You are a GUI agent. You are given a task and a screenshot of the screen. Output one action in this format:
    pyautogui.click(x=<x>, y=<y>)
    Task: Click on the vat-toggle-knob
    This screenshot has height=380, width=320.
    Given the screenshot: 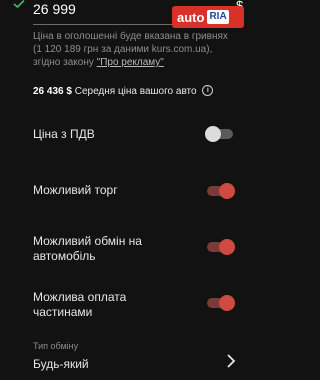 What is the action you would take?
    pyautogui.click(x=213, y=134)
    